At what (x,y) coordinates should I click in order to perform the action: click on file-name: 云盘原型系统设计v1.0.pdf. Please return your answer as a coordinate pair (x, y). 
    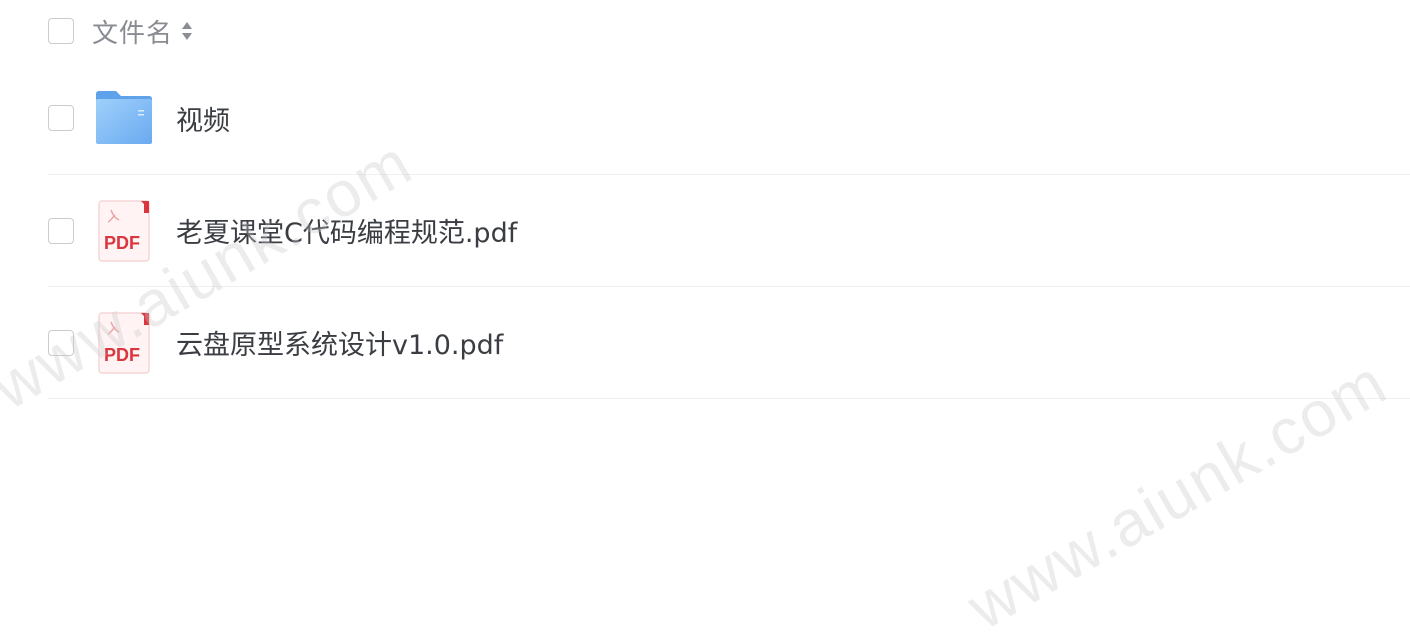
    Looking at the image, I should click on (339, 342).